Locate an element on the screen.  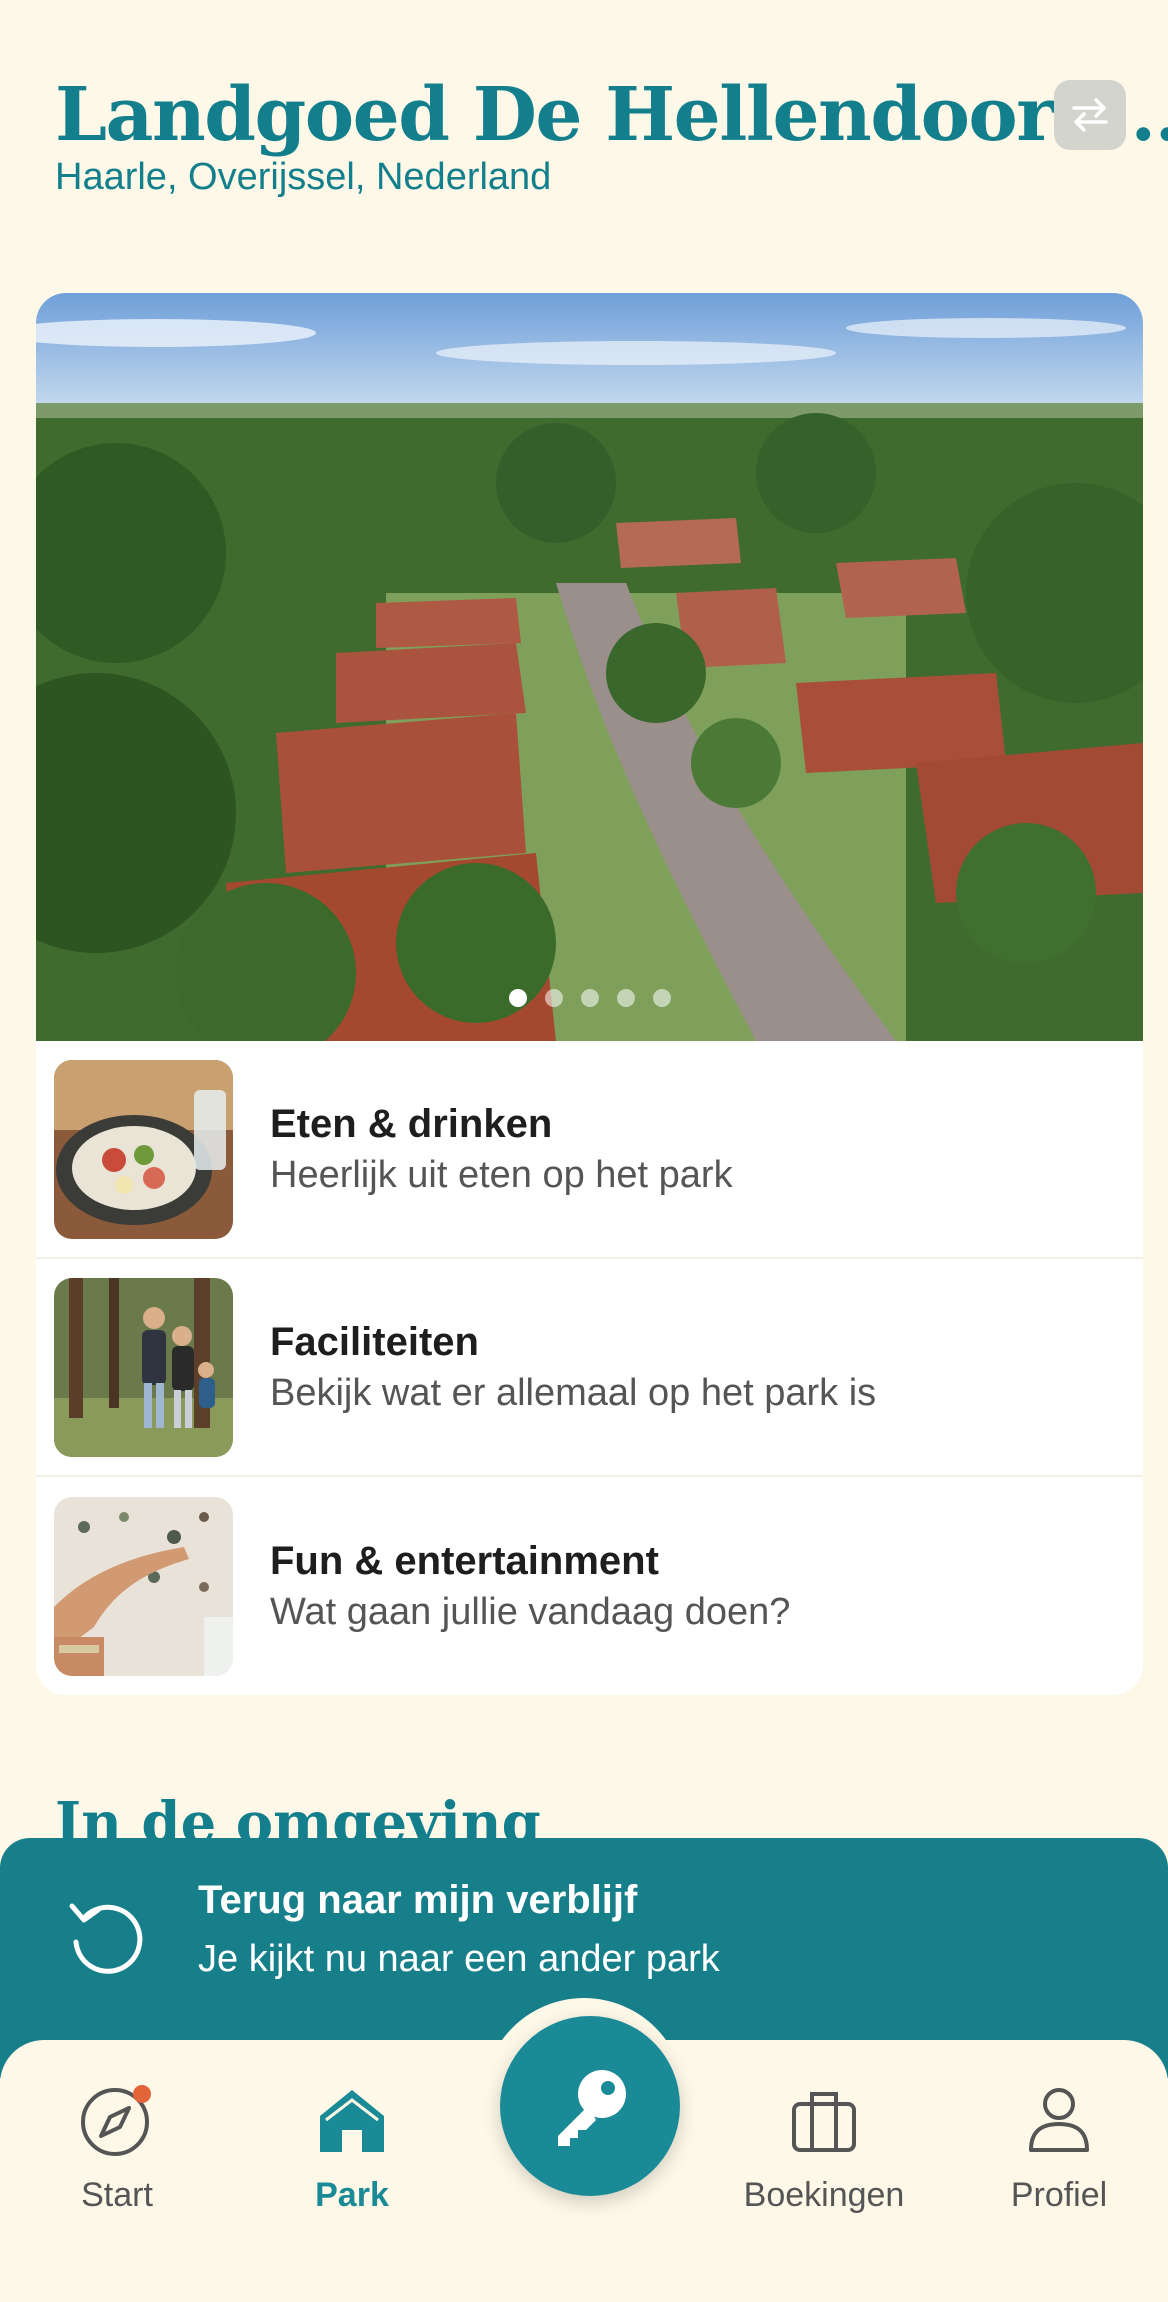
tab-boekingen: Boekingen is located at coordinates (824, 2147).